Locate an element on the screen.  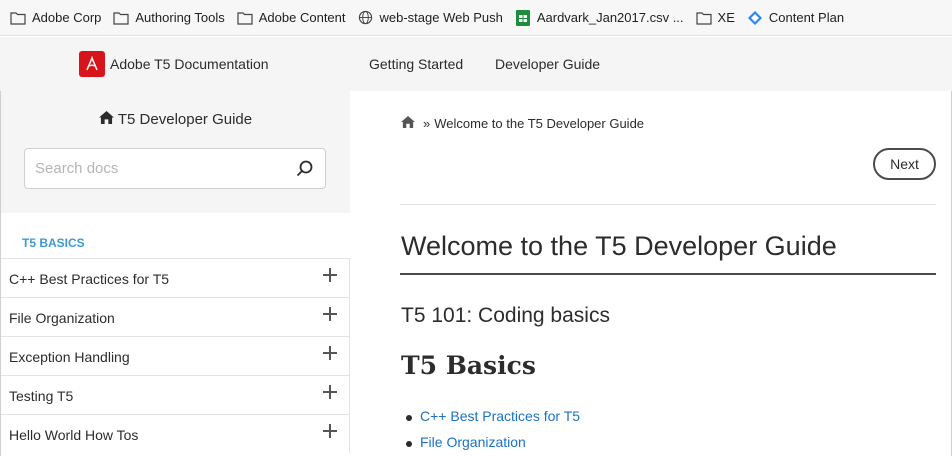
bookmark-content-plan: Content Plan is located at coordinates (795, 18).